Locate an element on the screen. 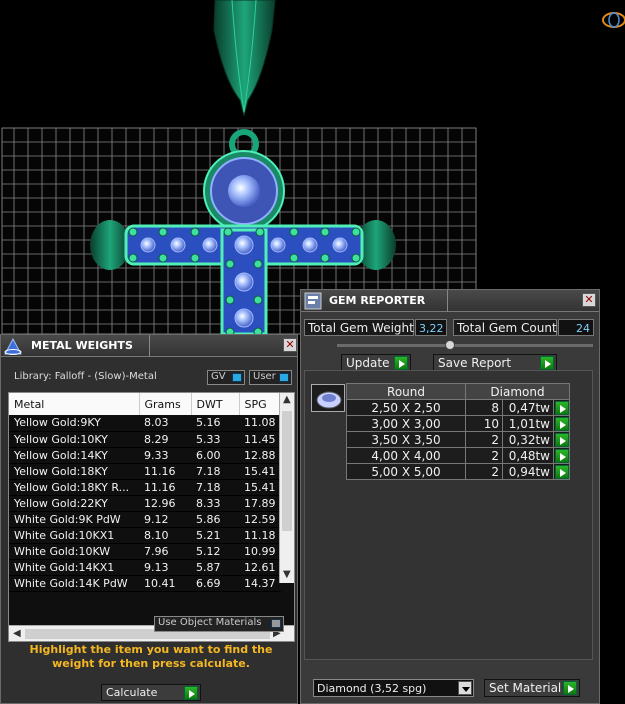 The width and height of the screenshot is (625, 704). metal-grams: 10.41 is located at coordinates (165, 583).